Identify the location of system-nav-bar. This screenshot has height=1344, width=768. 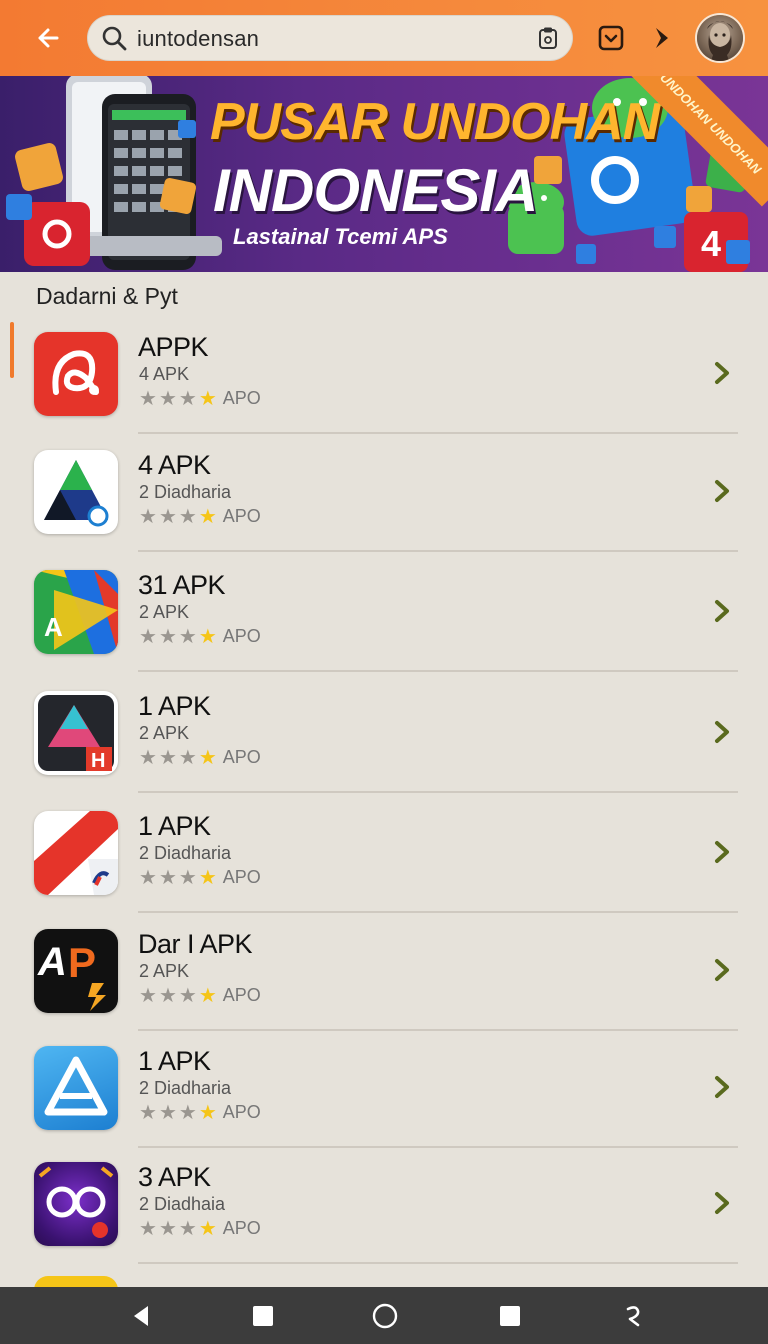
(384, 1315).